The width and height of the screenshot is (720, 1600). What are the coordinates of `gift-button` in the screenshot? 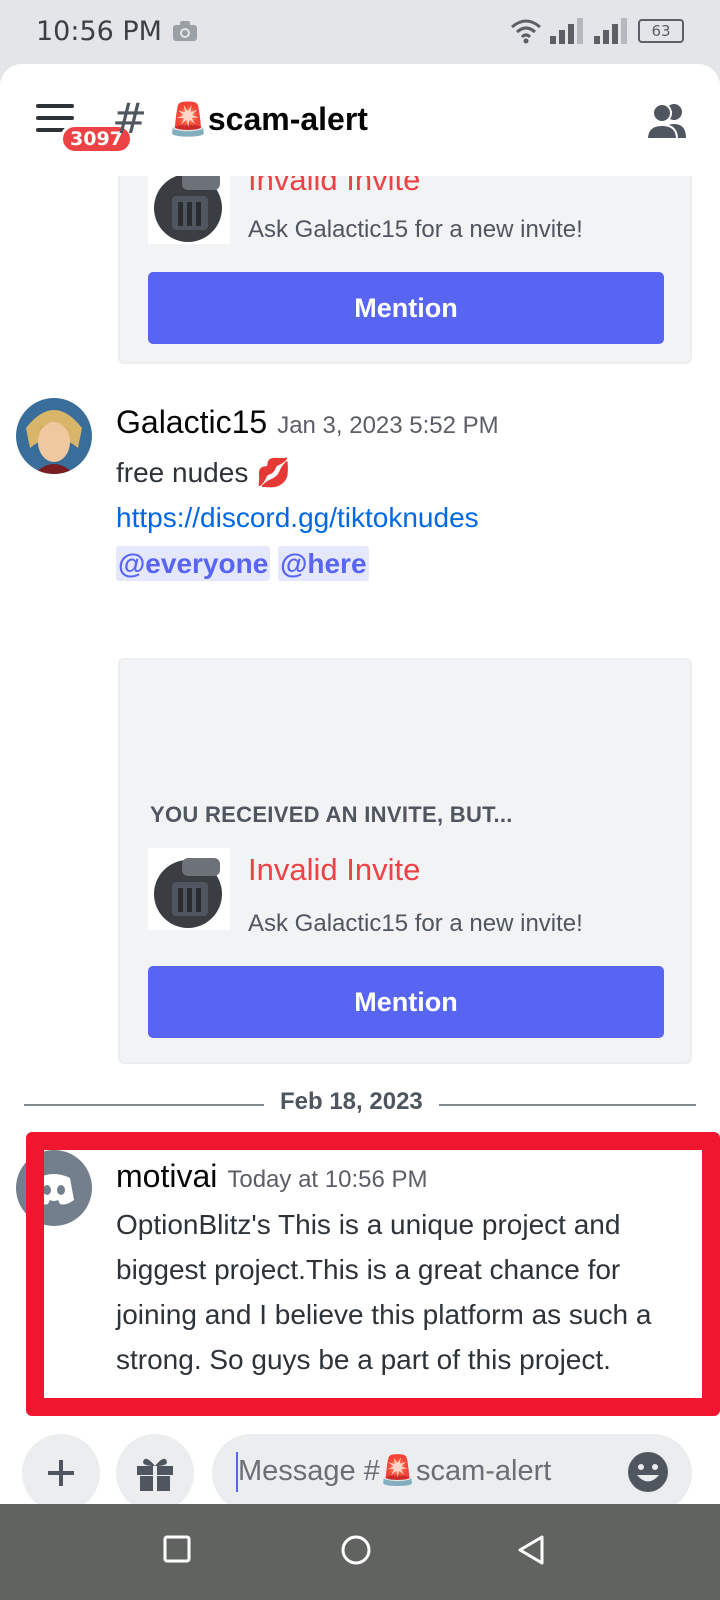 It's located at (155, 1469).